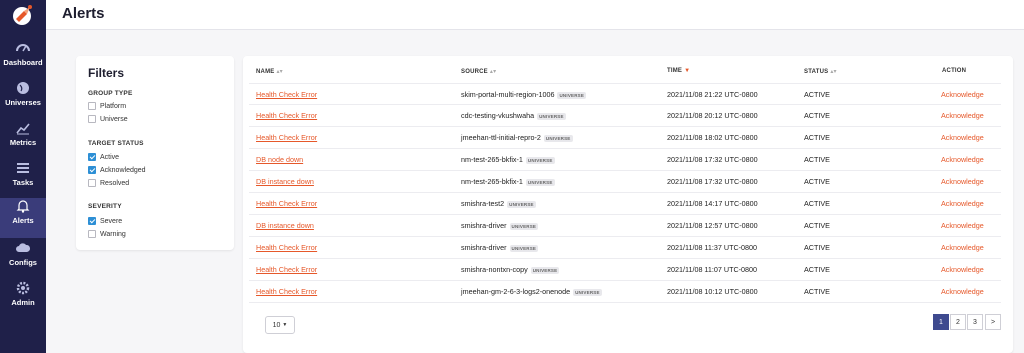 The width and height of the screenshot is (1024, 353). I want to click on bell-icon, so click(23, 206).